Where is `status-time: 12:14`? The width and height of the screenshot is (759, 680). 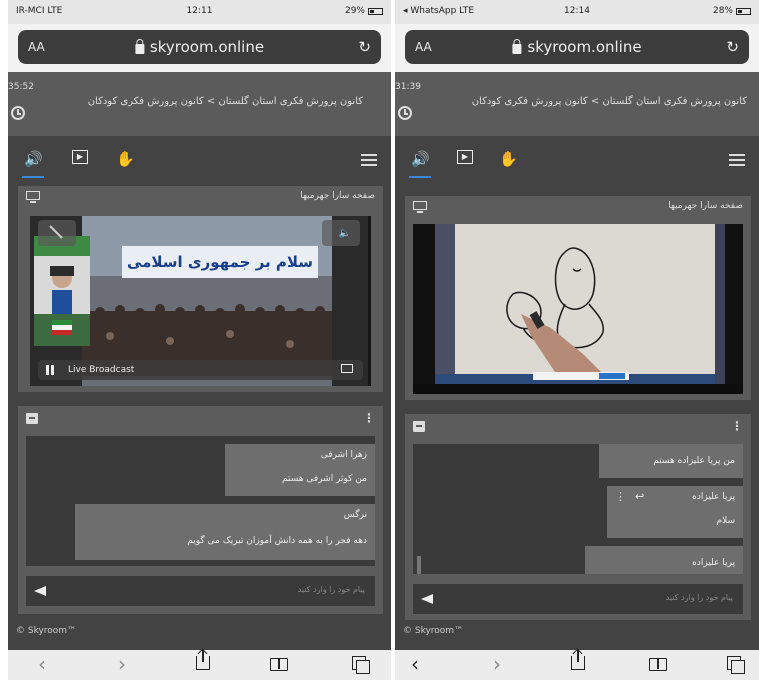
status-time: 12:14 is located at coordinates (577, 11).